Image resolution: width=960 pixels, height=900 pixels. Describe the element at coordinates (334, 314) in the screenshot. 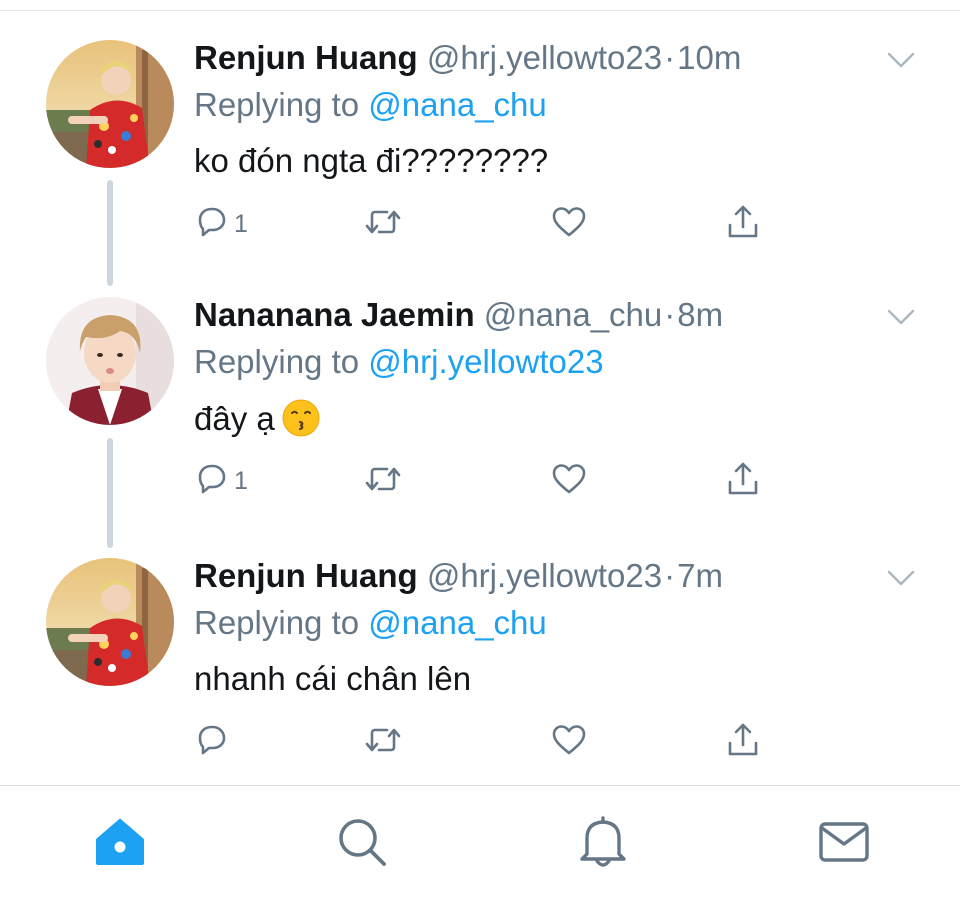

I see `display-name: Nananana Jaemin` at that location.